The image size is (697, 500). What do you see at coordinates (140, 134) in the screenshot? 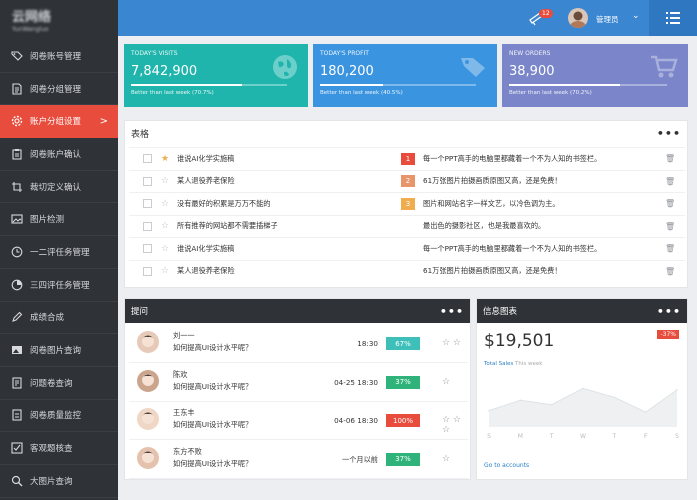
I see `panel-title: 表格` at bounding box center [140, 134].